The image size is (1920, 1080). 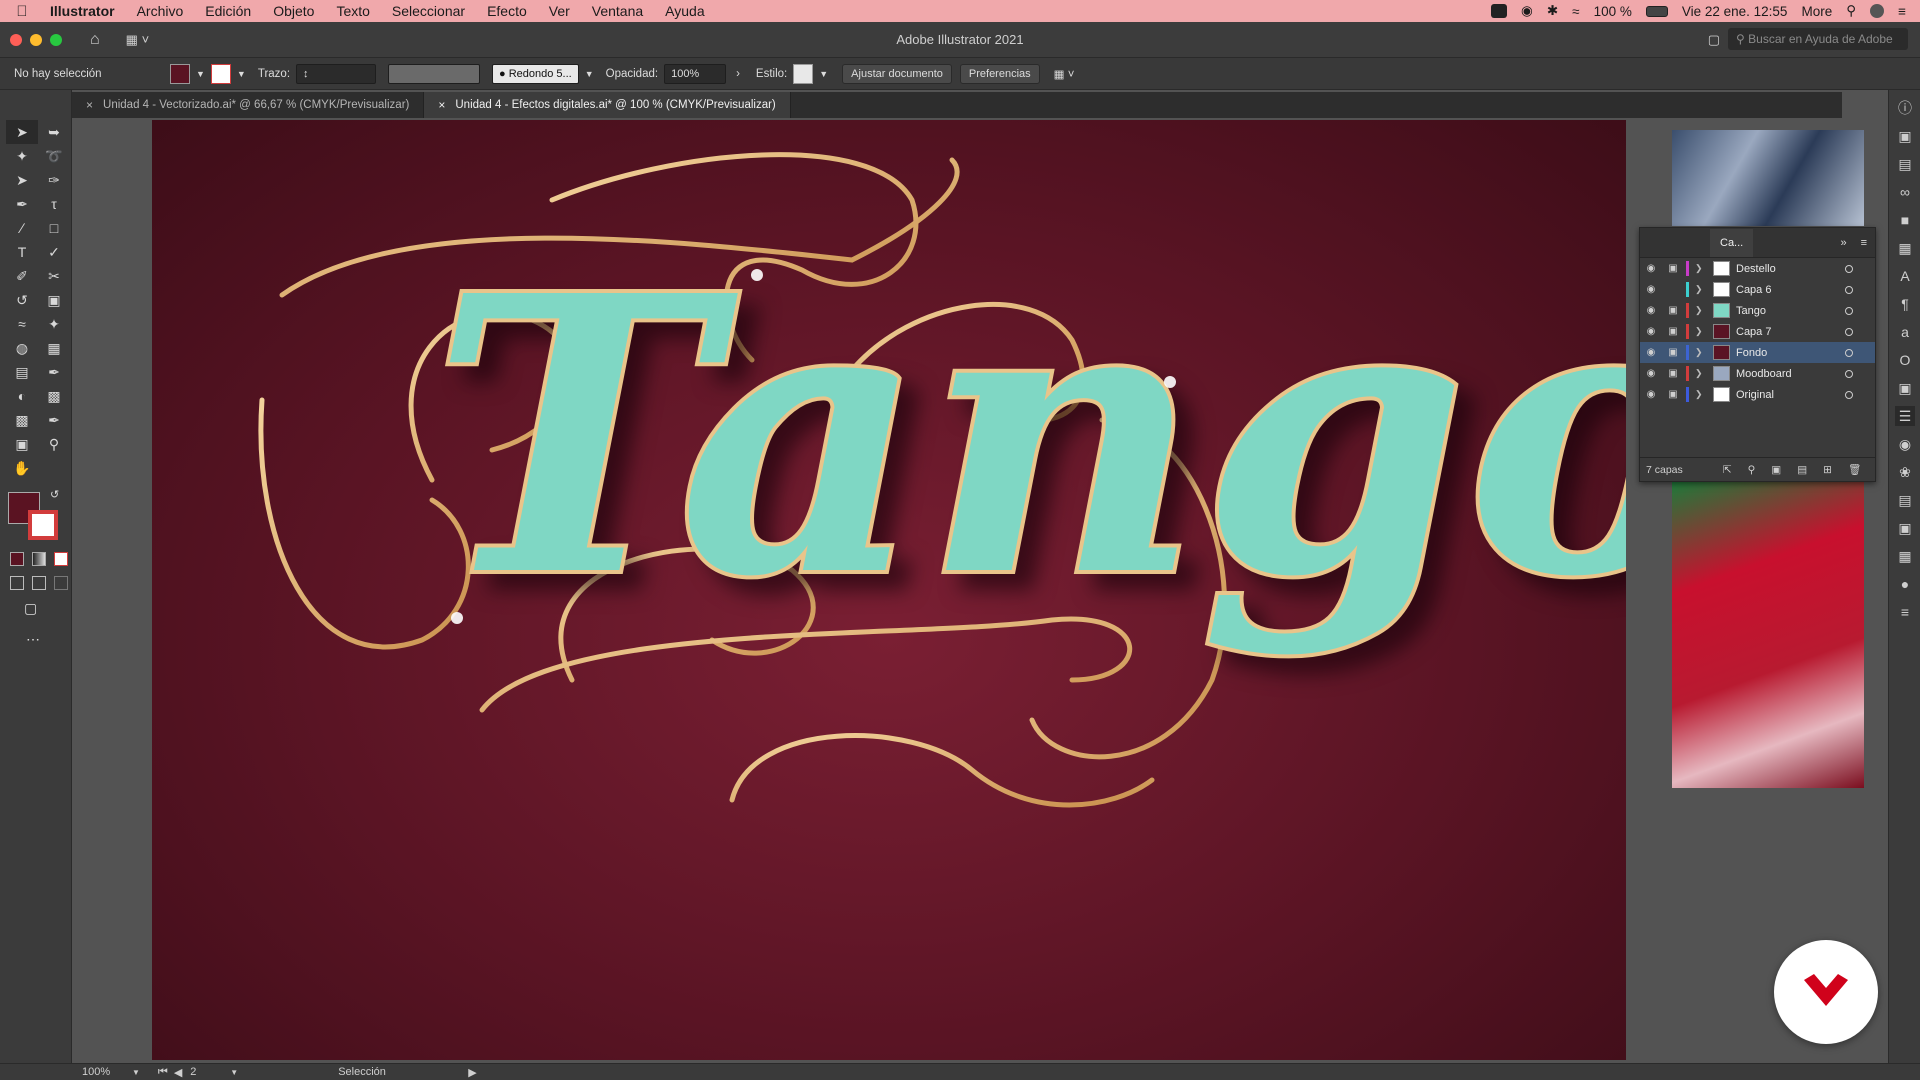 I want to click on layer-name: Destello, so click(x=1790, y=269).